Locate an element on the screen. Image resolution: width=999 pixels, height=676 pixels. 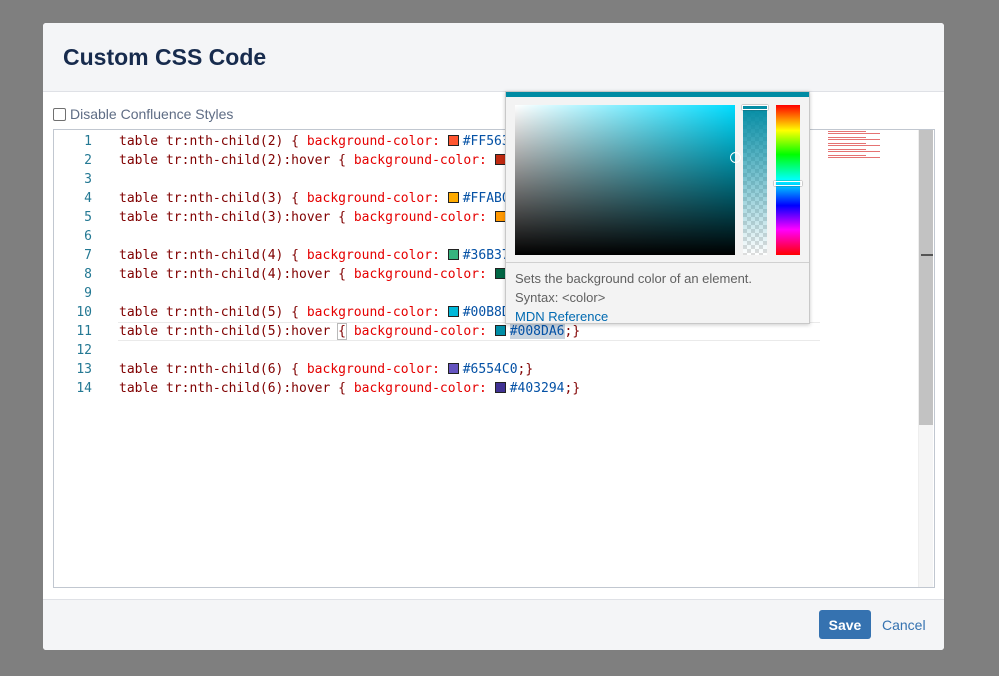
css-selector: table tr:nth-child(6) { is located at coordinates (213, 369).